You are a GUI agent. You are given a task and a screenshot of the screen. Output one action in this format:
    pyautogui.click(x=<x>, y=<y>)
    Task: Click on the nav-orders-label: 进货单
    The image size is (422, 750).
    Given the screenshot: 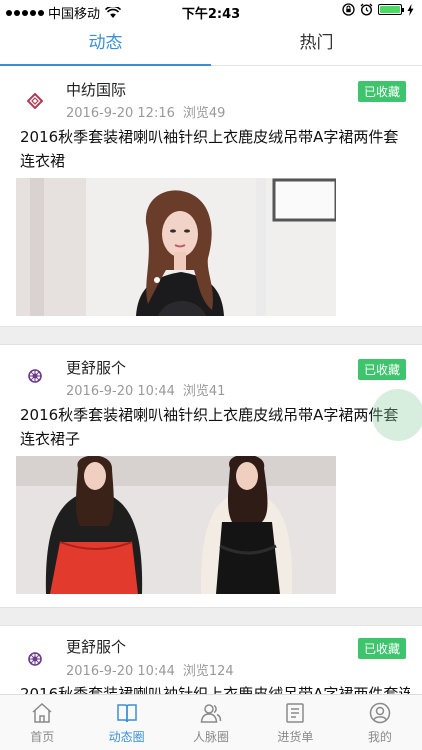 What is the action you would take?
    pyautogui.click(x=295, y=736)
    